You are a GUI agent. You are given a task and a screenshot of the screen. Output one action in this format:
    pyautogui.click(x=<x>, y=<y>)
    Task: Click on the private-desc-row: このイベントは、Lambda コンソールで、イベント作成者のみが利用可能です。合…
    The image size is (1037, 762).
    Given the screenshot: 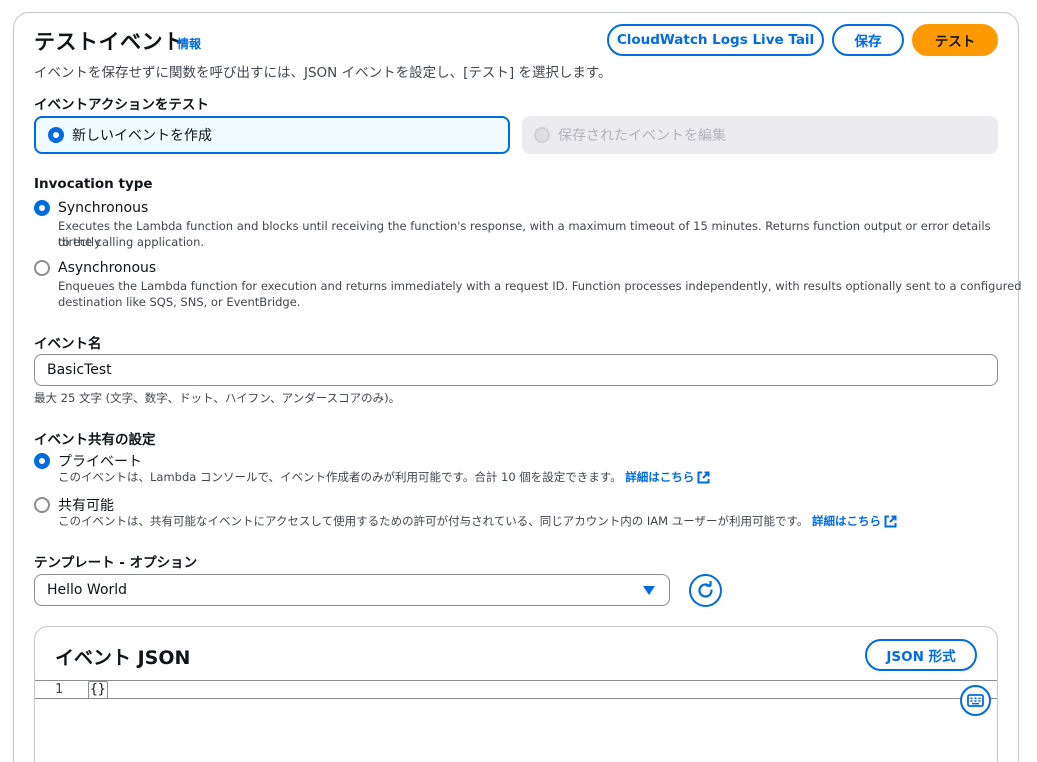 What is the action you would take?
    pyautogui.click(x=384, y=477)
    